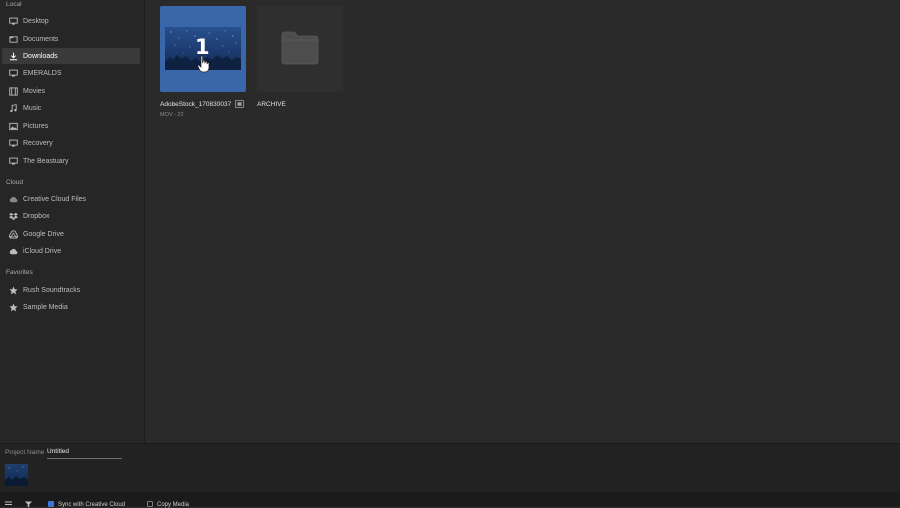  I want to click on sidebar-item-music: Music, so click(71, 108).